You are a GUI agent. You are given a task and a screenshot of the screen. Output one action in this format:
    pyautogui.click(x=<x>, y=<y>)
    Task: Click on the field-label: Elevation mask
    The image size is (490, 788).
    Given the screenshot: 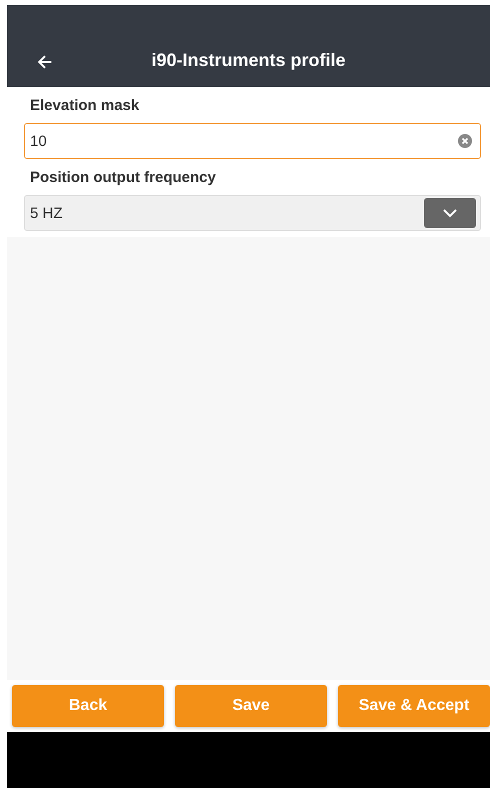 What is the action you would take?
    pyautogui.click(x=85, y=105)
    